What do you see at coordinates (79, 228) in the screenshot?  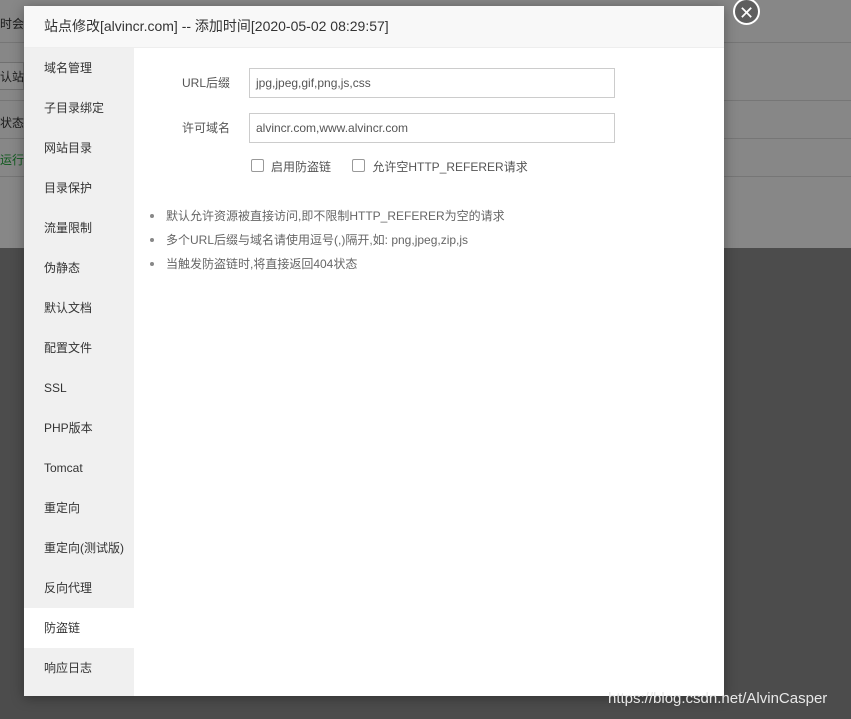 I see `sidebar-item-traffic-limit: 流量限制` at bounding box center [79, 228].